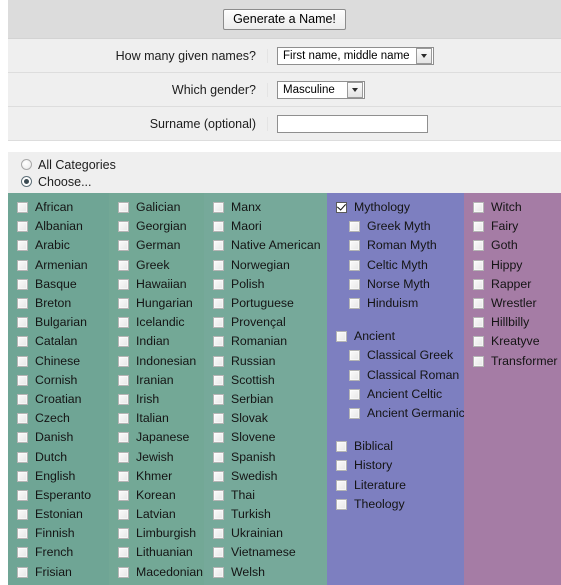 This screenshot has width=561, height=585. Describe the element at coordinates (512, 341) in the screenshot. I see `category-item: Kreatyve` at that location.